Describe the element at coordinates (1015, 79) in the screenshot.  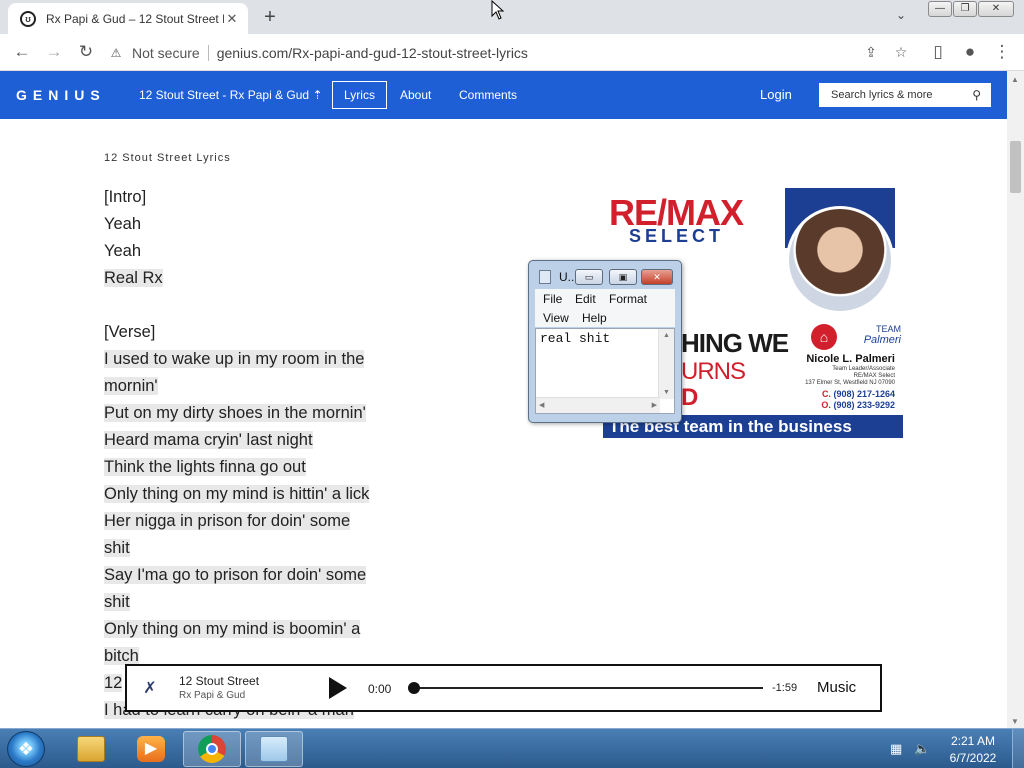
I see `scroll-up-icon: ▲` at that location.